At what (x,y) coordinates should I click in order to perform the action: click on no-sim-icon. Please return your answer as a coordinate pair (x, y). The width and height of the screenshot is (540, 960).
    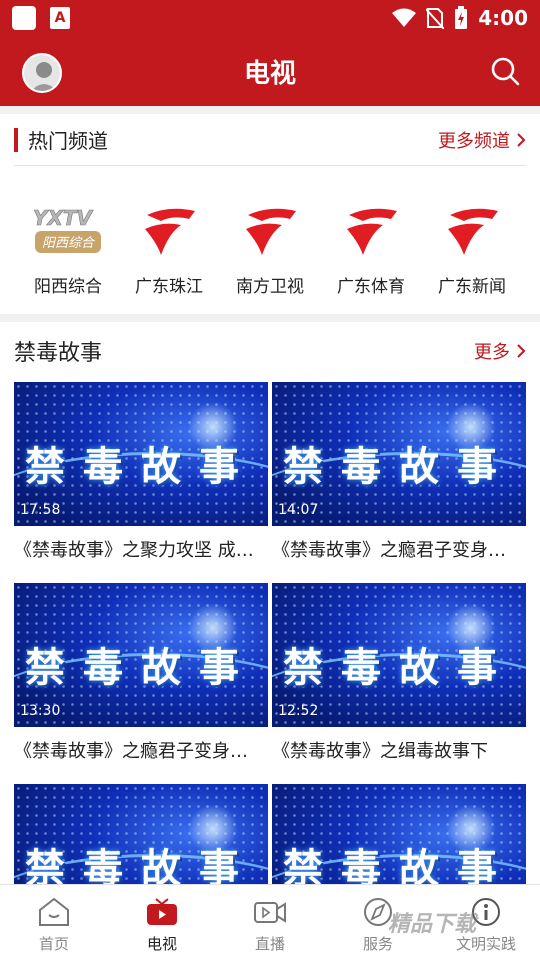
    Looking at the image, I should click on (435, 18).